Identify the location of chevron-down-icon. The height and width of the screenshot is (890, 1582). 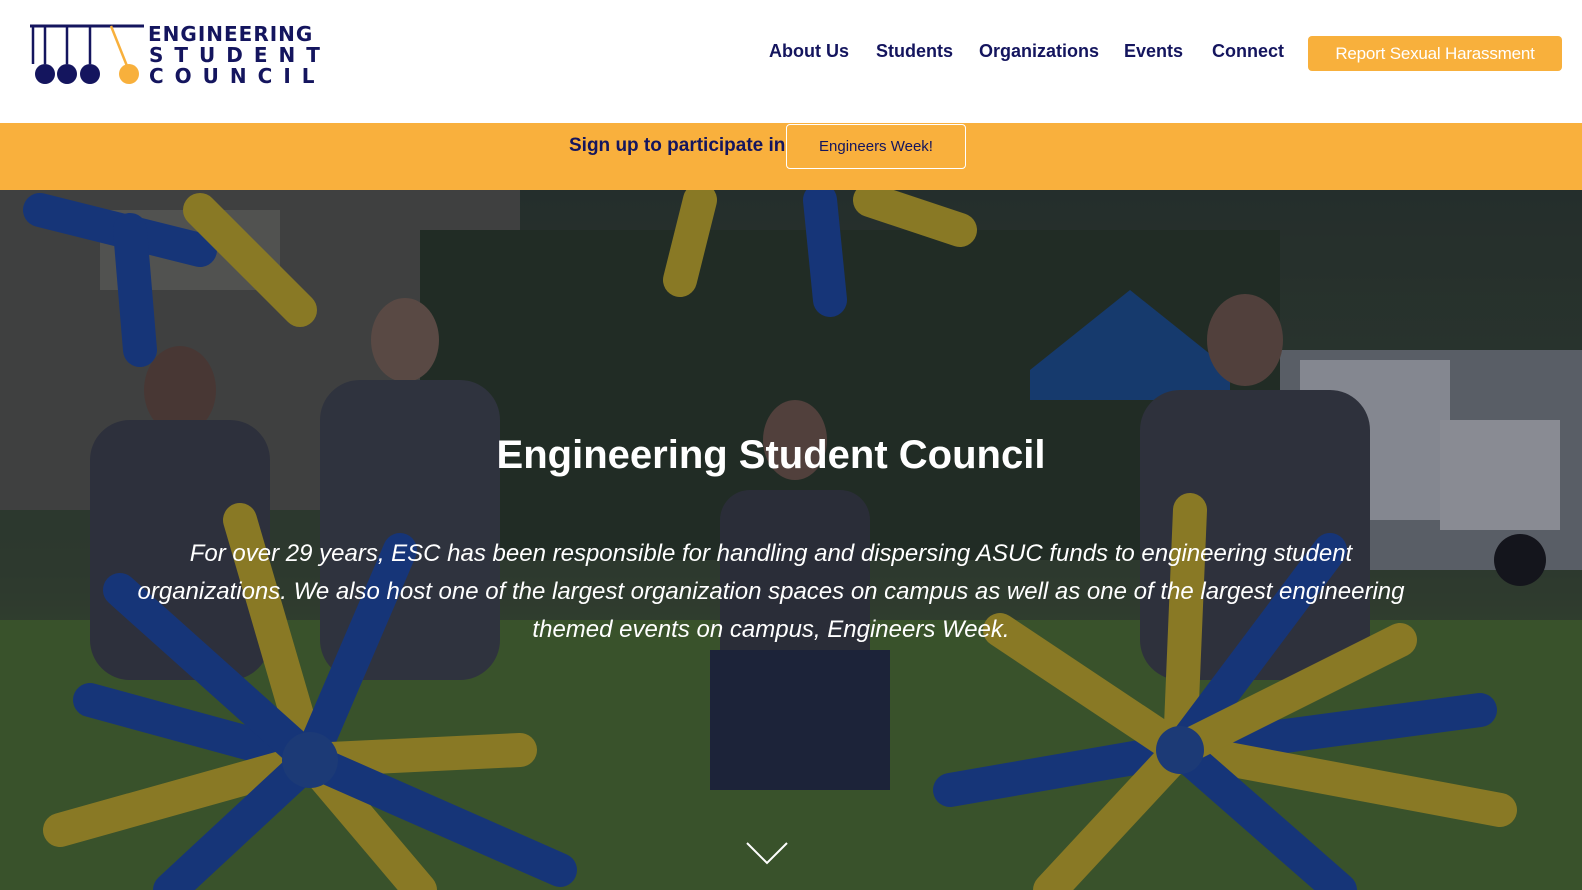
(767, 853).